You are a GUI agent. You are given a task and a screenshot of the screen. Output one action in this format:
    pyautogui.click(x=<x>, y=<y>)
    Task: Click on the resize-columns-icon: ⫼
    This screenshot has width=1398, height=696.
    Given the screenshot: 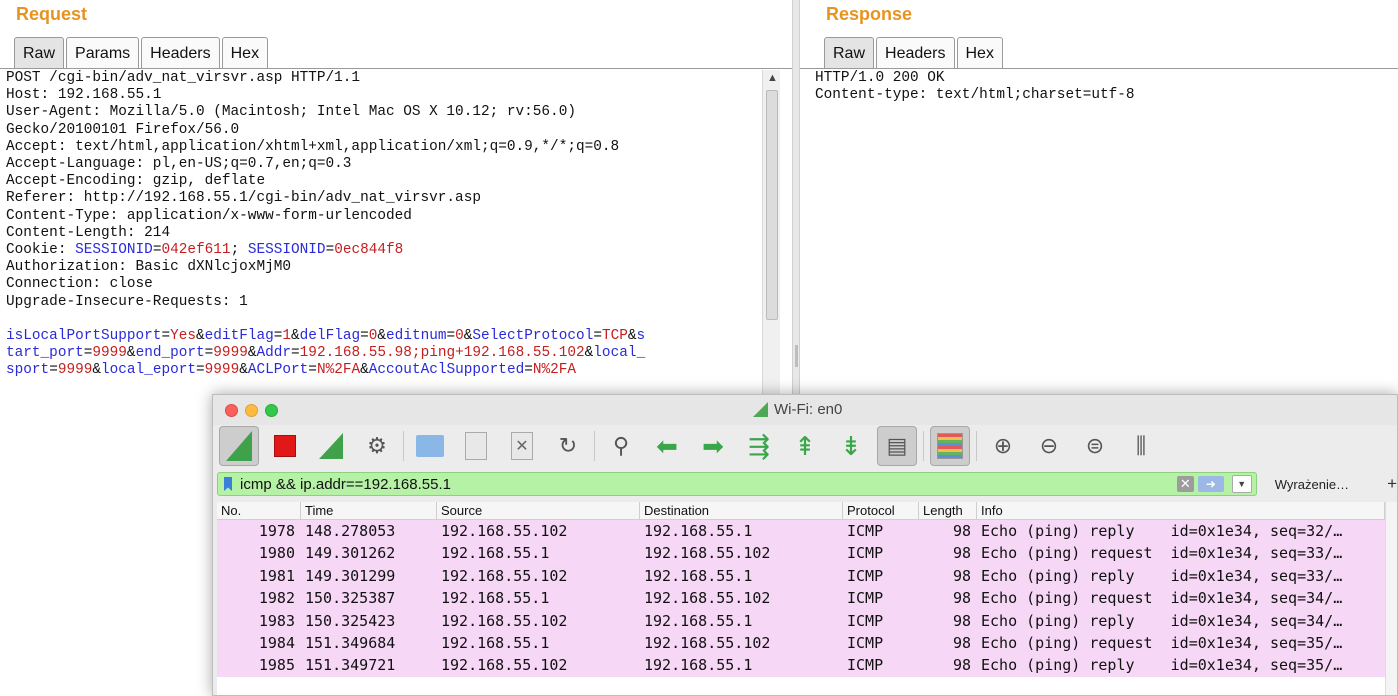 What is the action you would take?
    pyautogui.click(x=1141, y=446)
    